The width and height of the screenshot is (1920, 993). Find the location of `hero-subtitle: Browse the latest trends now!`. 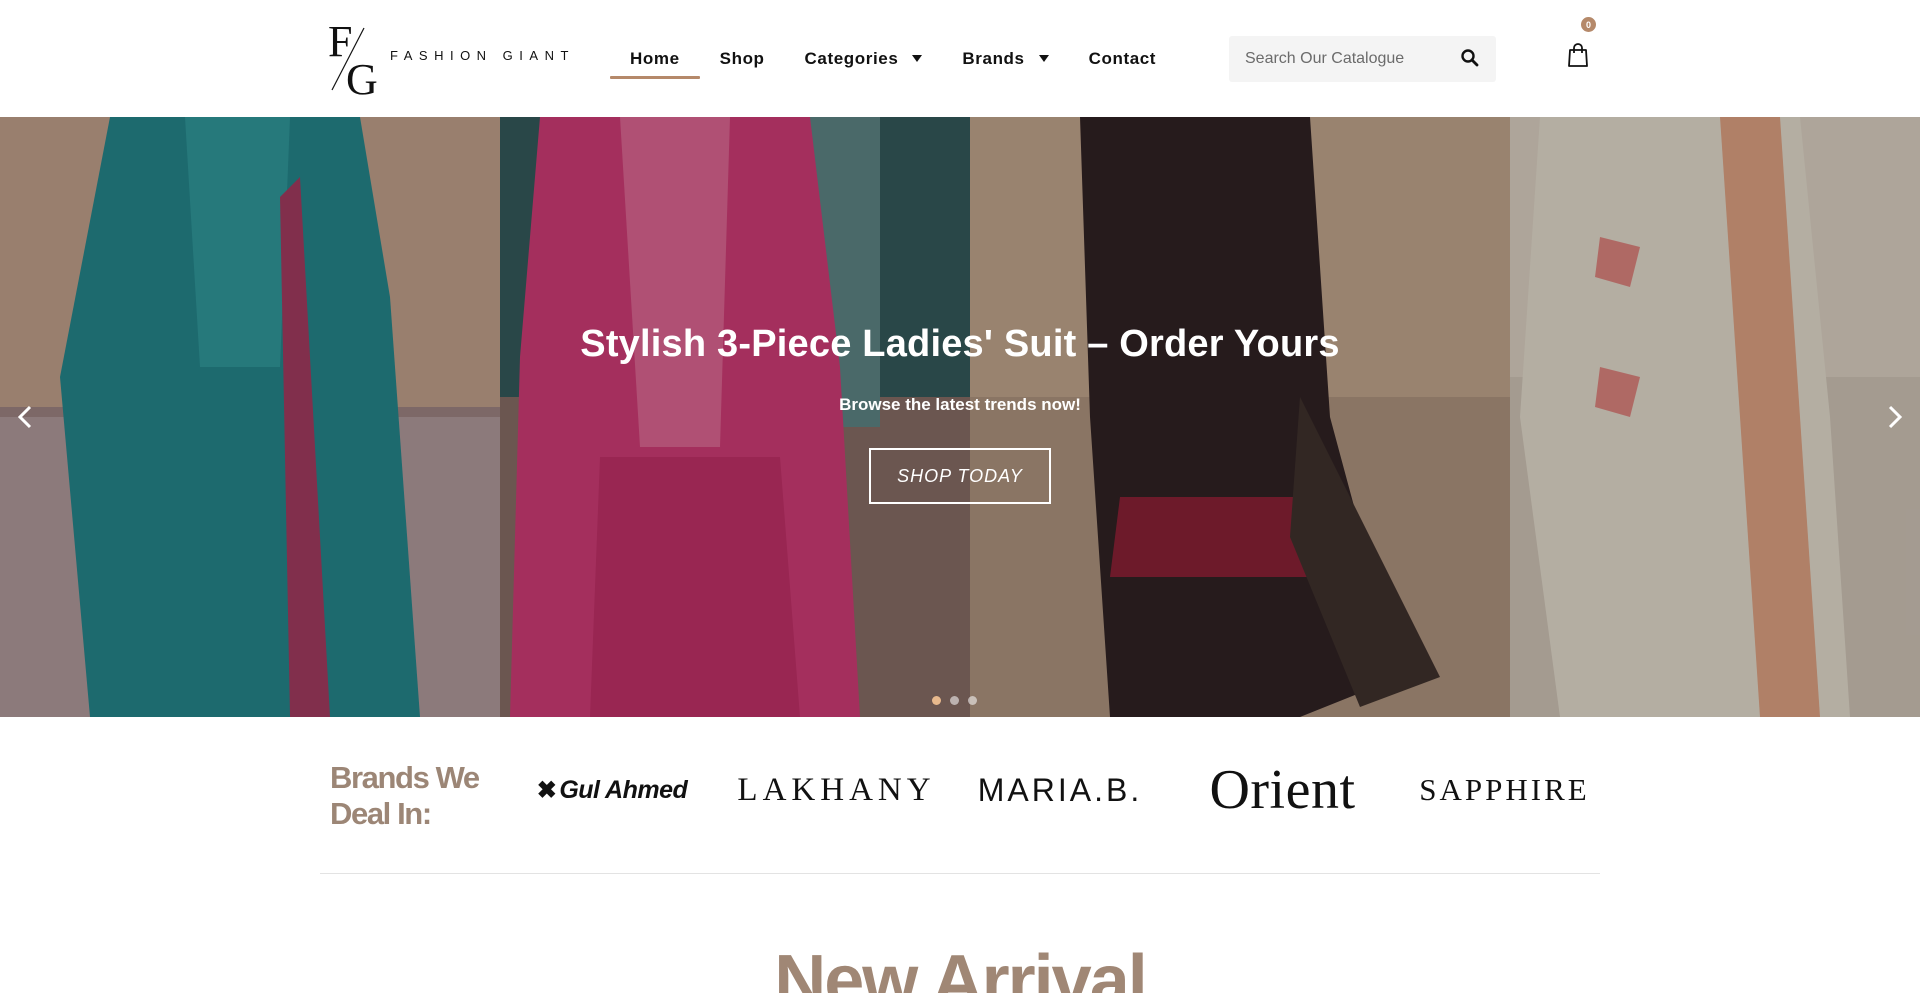

hero-subtitle: Browse the latest trends now! is located at coordinates (960, 404).